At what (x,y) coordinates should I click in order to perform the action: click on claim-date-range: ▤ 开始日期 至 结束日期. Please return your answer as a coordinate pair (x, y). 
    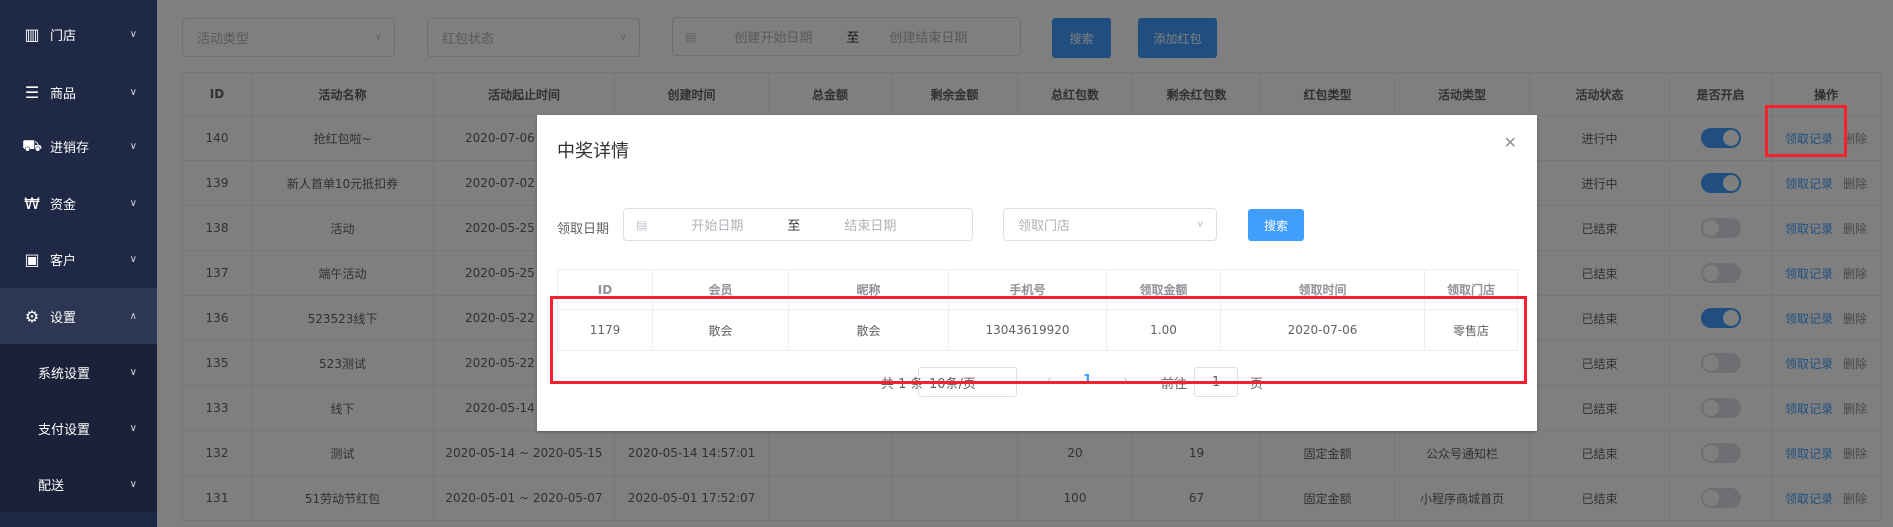
    Looking at the image, I should click on (798, 224).